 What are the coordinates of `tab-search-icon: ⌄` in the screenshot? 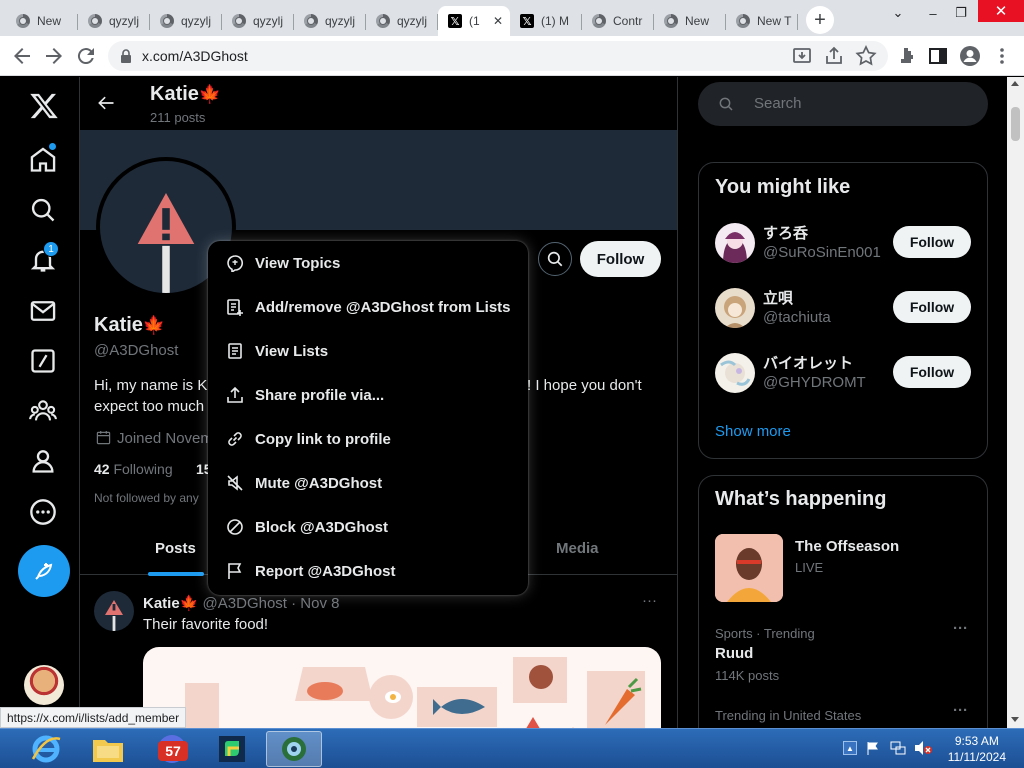 It's located at (898, 13).